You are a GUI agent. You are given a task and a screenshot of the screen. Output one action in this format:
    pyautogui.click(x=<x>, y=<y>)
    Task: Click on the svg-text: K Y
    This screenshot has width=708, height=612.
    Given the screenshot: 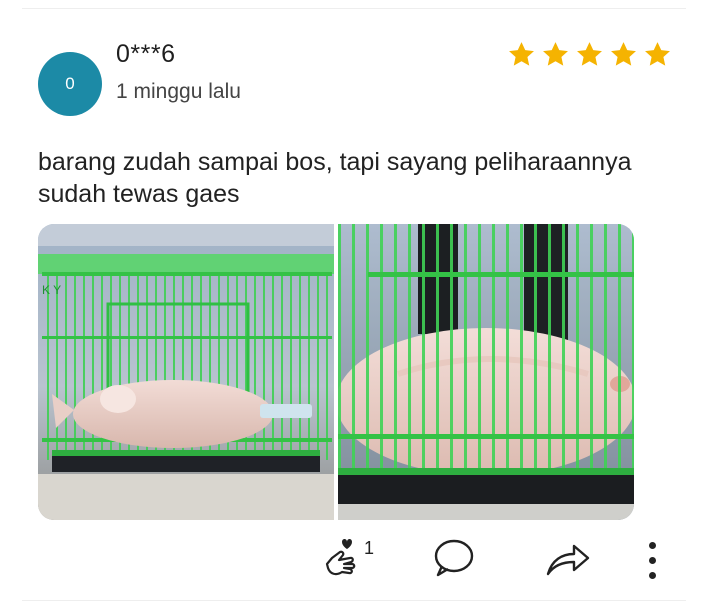 What is the action you would take?
    pyautogui.click(x=51, y=290)
    